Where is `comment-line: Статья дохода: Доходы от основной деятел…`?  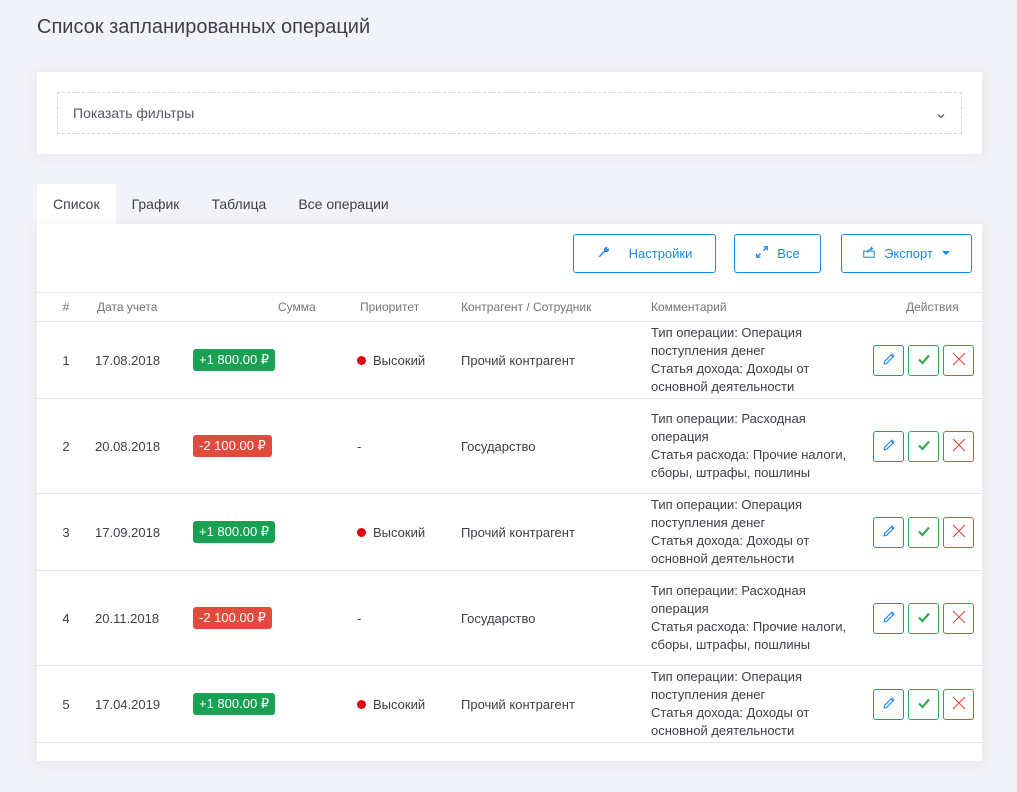
comment-line: Статья дохода: Доходы от основной деятел… is located at coordinates (730, 721).